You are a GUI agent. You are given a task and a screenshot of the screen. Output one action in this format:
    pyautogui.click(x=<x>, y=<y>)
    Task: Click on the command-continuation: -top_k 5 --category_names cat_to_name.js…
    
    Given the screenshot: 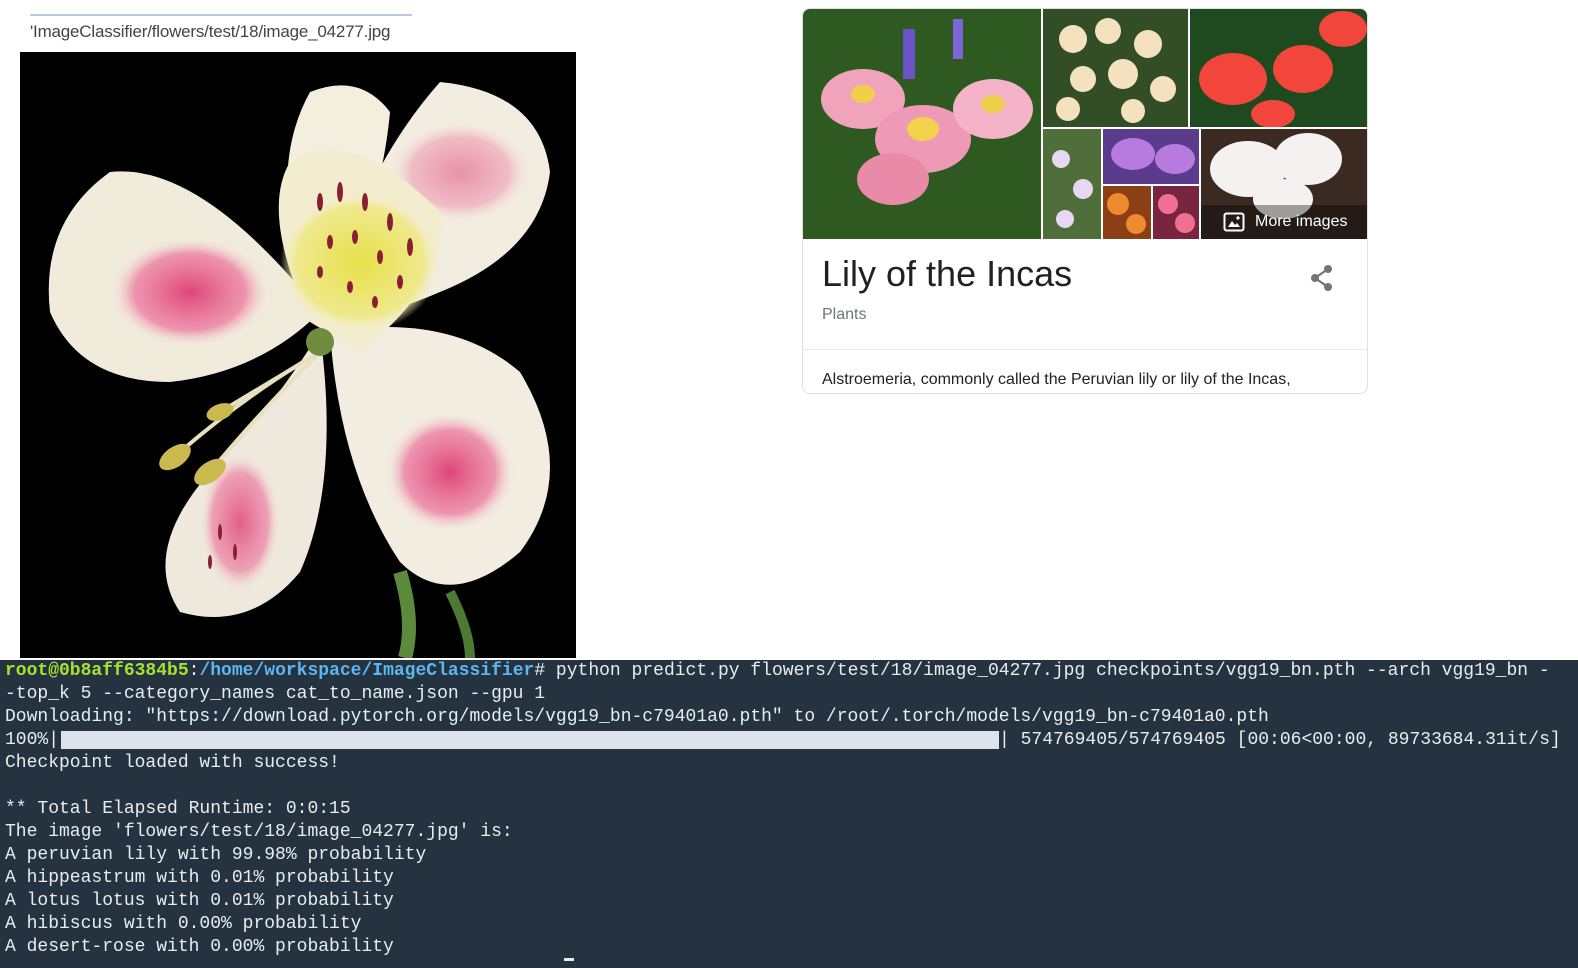 What is the action you would take?
    pyautogui.click(x=275, y=694)
    